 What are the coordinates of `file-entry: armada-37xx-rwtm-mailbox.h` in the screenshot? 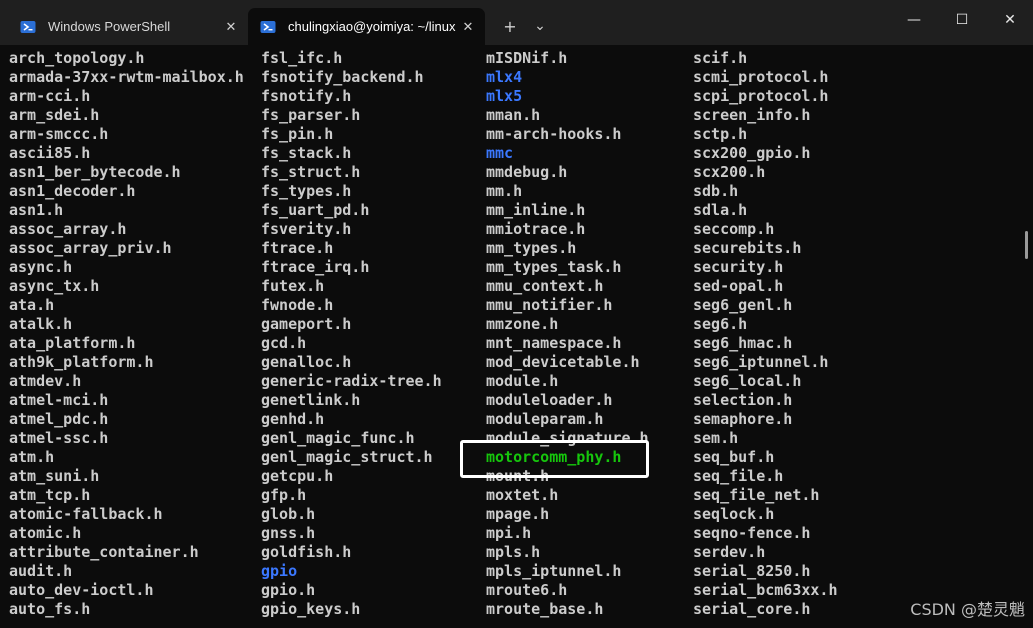 It's located at (126, 77).